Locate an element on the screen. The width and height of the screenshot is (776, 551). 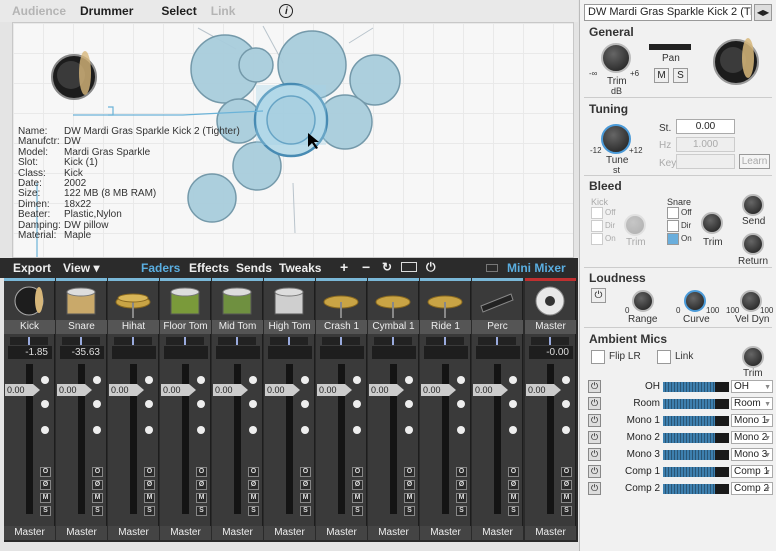
tune-knob is located at coordinates (616, 139).